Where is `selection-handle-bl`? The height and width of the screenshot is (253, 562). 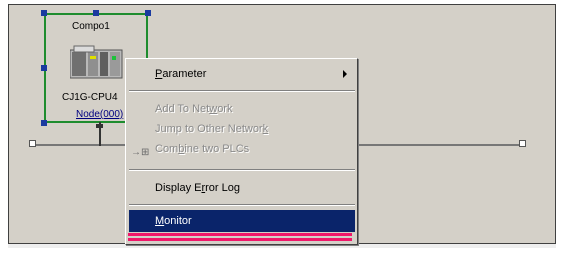 selection-handle-bl is located at coordinates (44, 123).